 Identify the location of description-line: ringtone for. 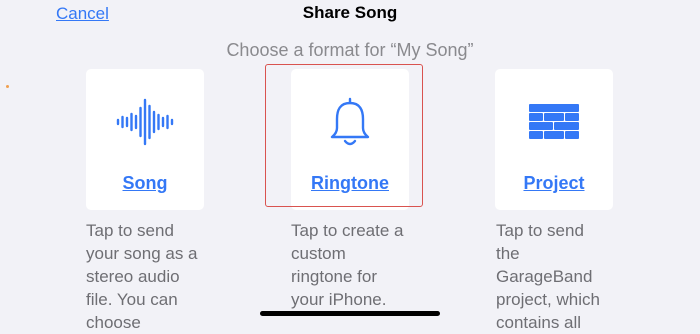
(334, 276).